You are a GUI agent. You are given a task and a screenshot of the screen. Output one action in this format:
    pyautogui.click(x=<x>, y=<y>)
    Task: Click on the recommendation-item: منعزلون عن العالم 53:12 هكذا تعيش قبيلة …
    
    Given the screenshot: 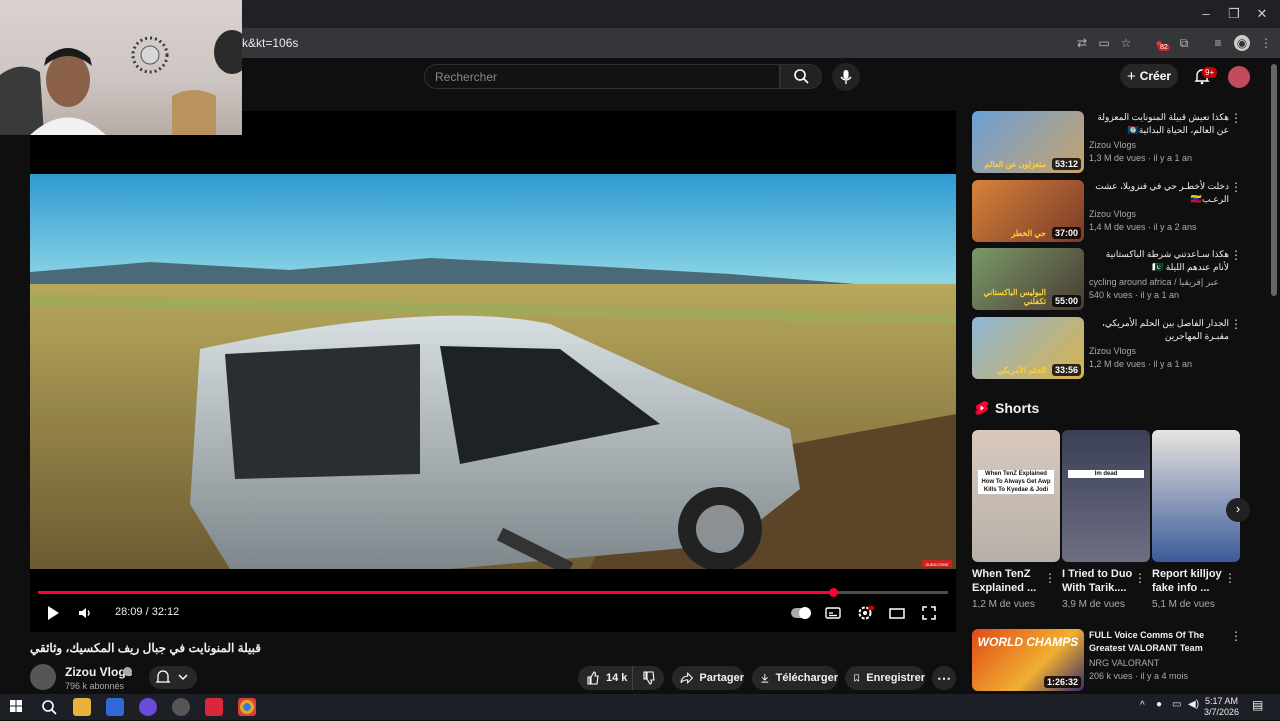 What is the action you would take?
    pyautogui.click(x=1117, y=142)
    